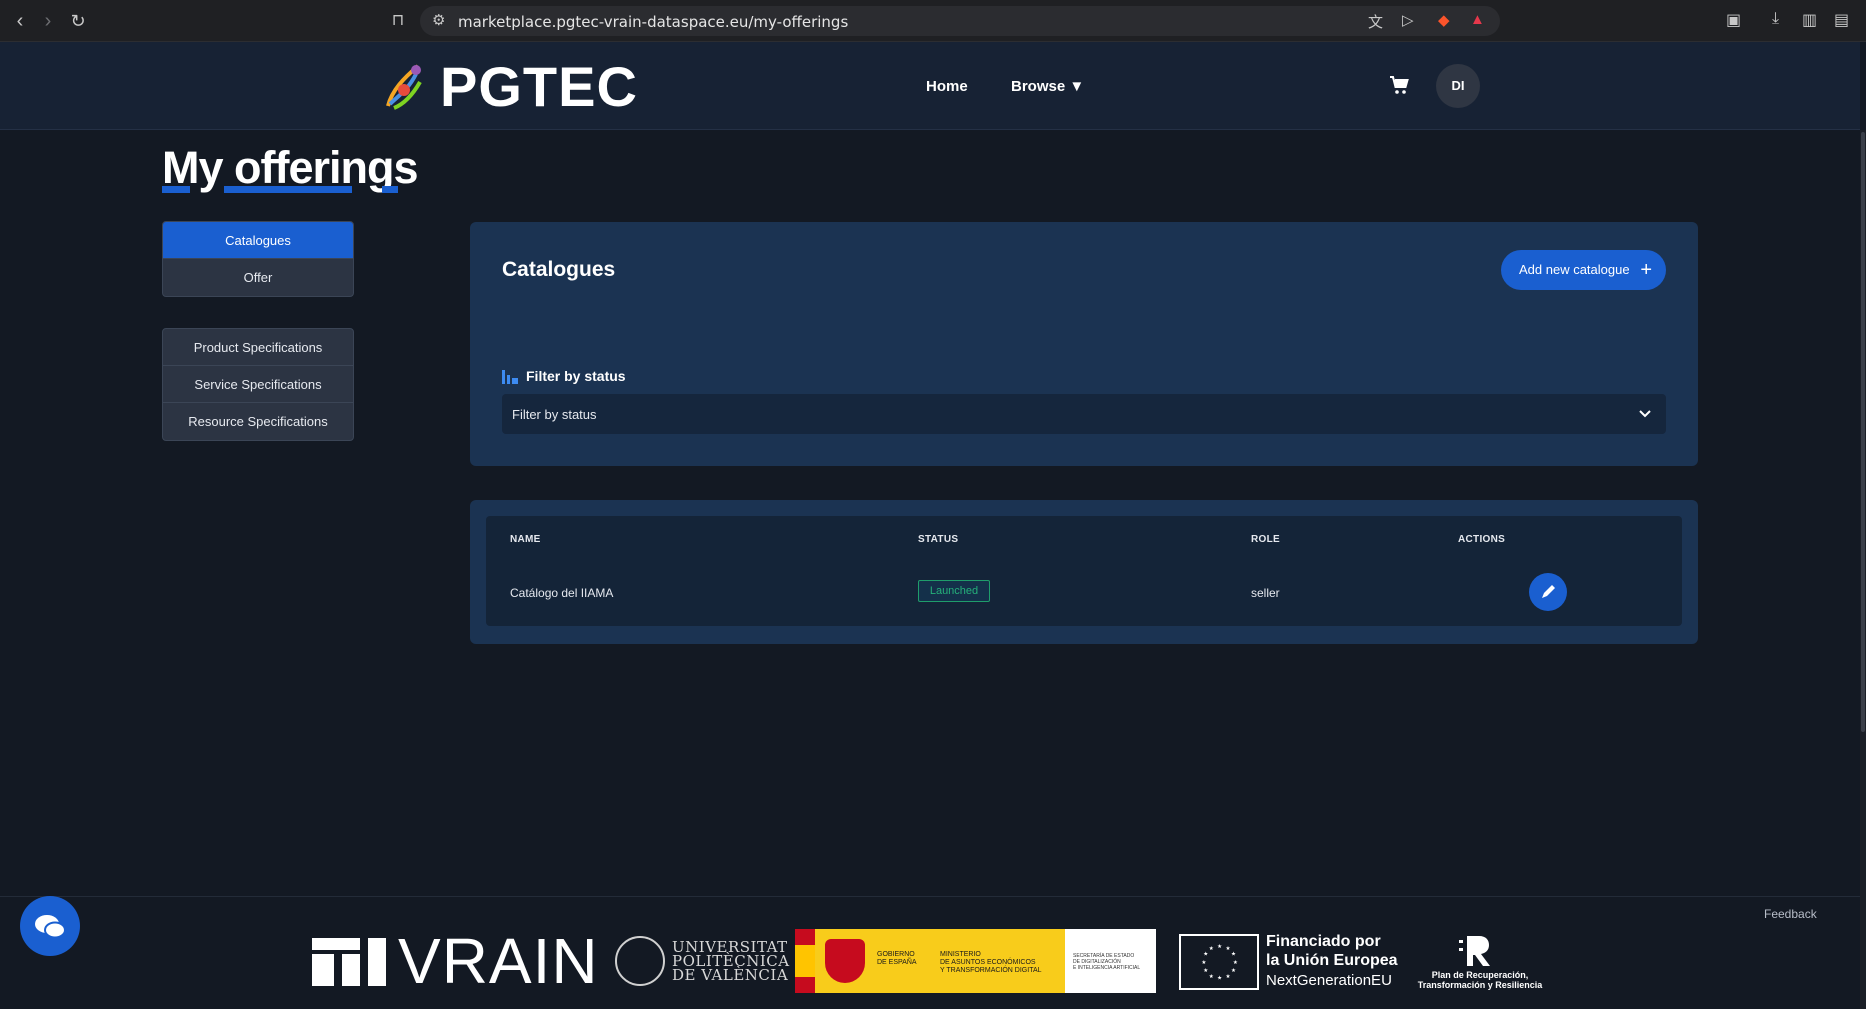  What do you see at coordinates (1047, 86) in the screenshot?
I see `nav-browse-dropdown: Browse ▼` at bounding box center [1047, 86].